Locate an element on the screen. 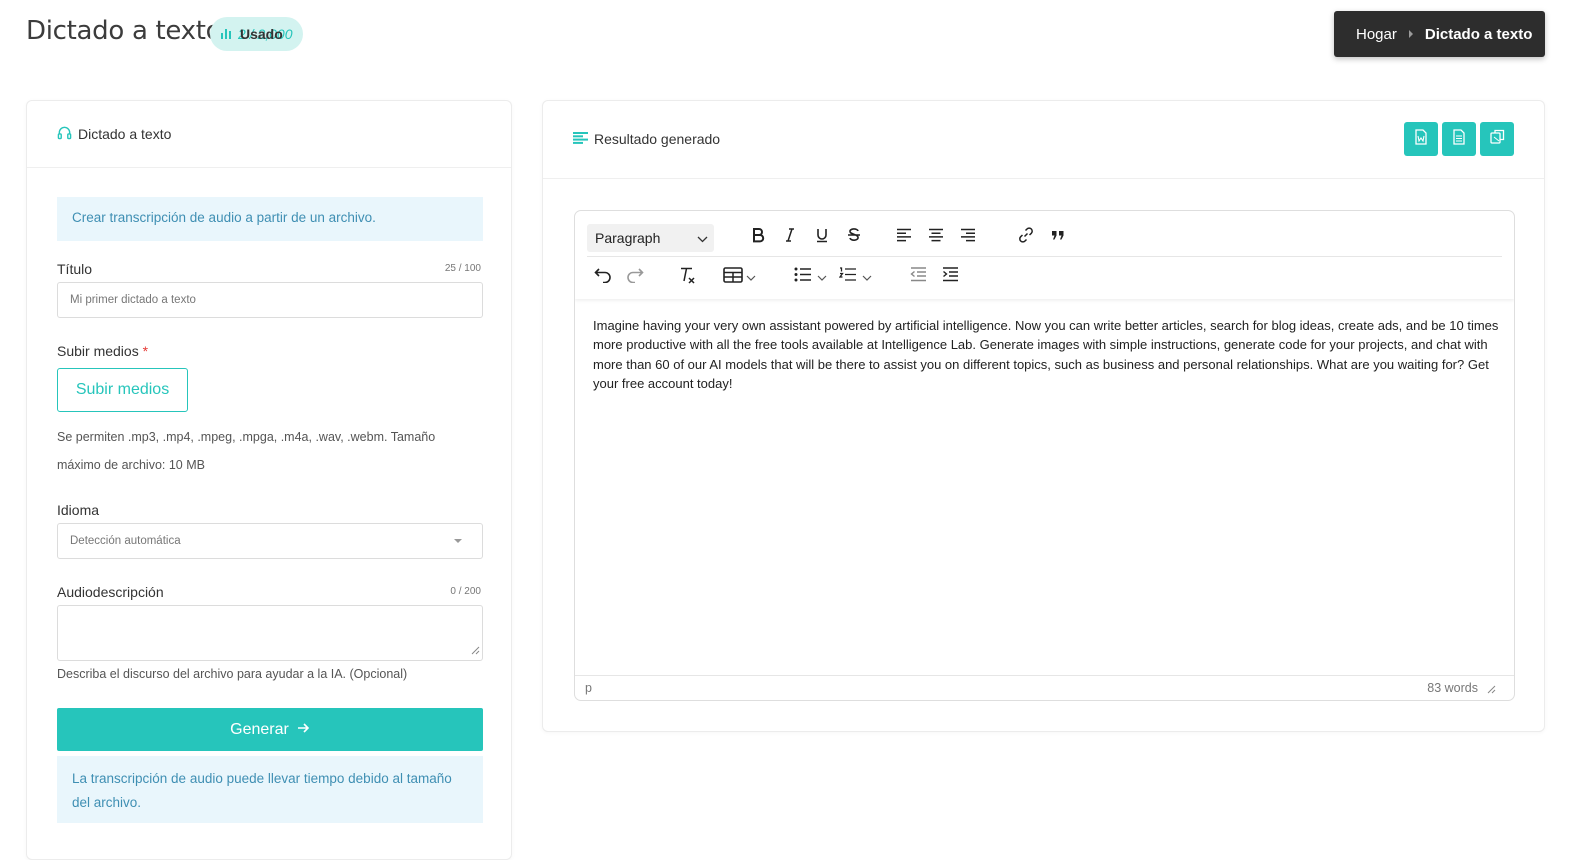 This screenshot has width=1589, height=860. form-card-title: Dictado a texto is located at coordinates (125, 134).